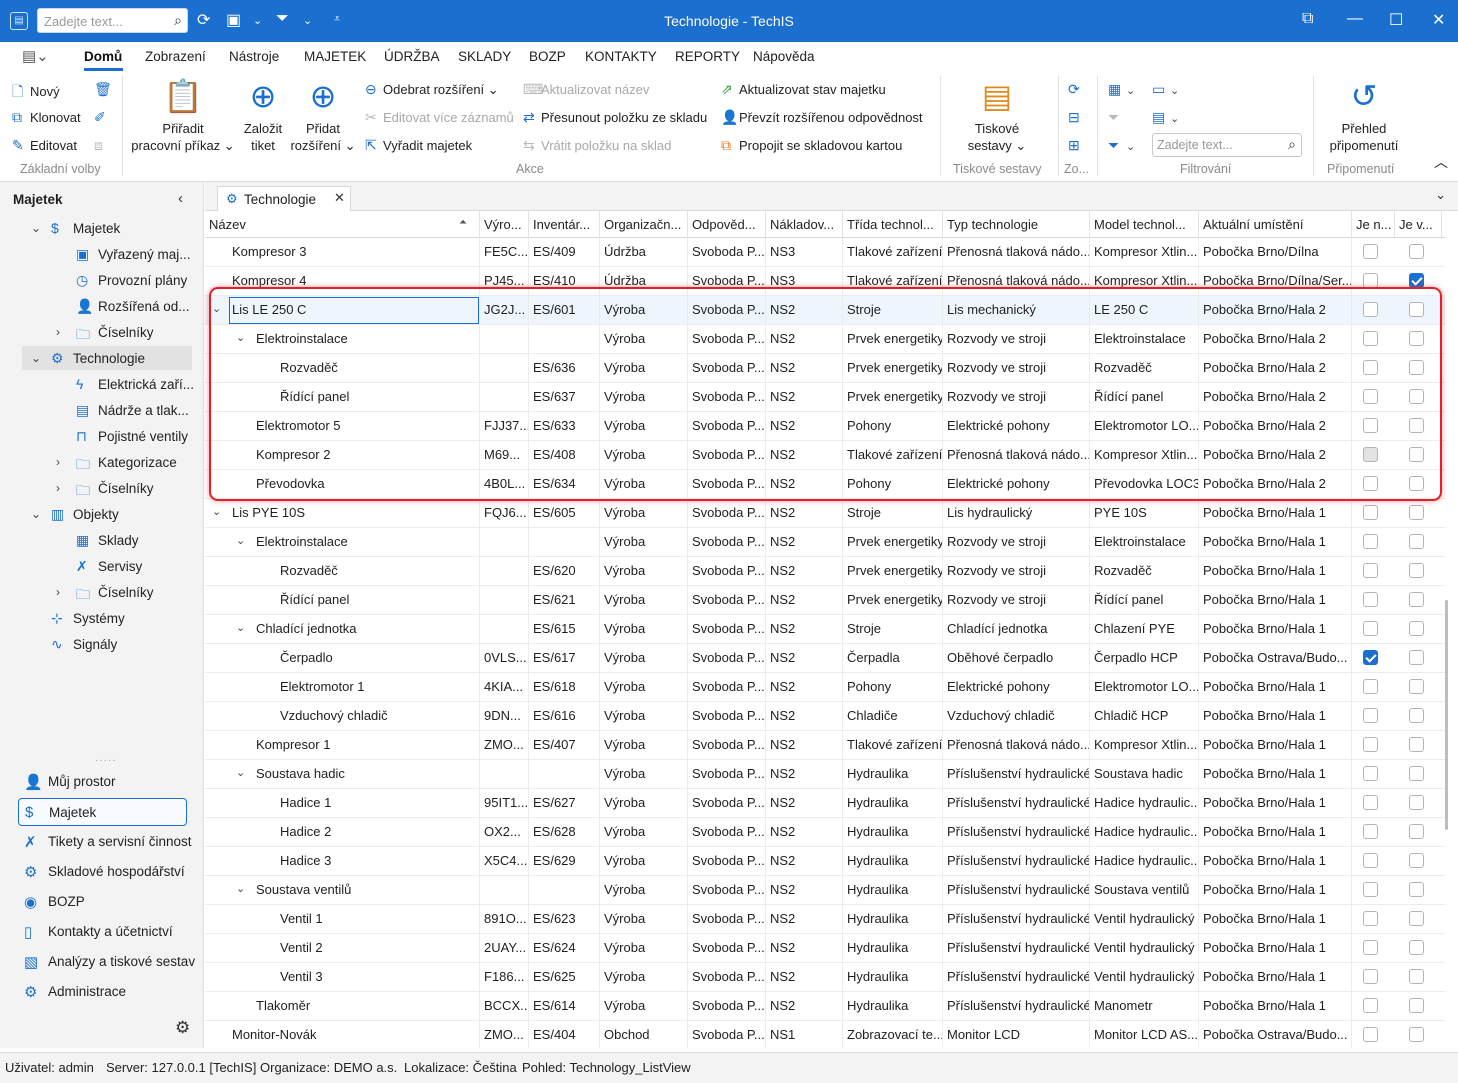  Describe the element at coordinates (564, 484) in the screenshot. I see `grid-cell: ES/634` at that location.